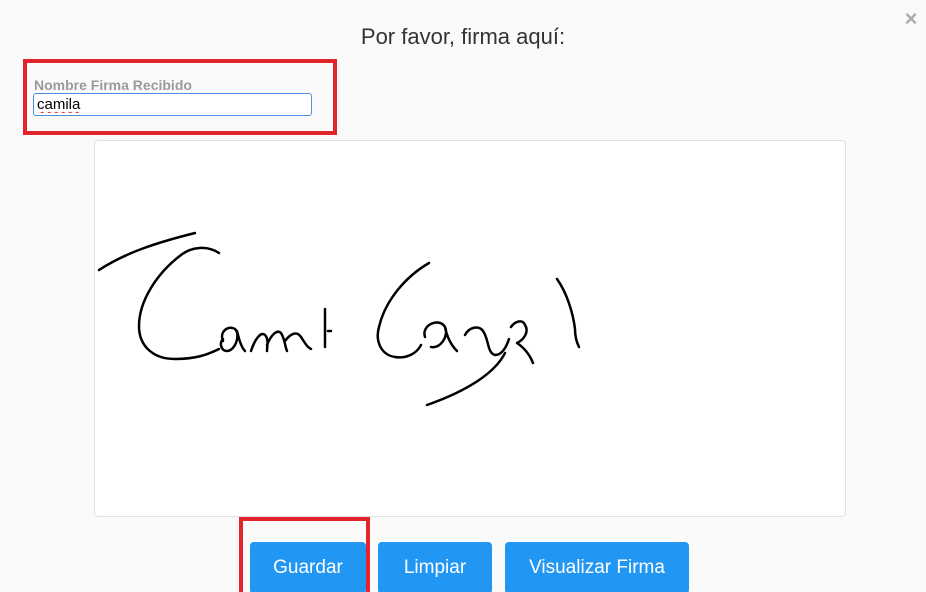  I want to click on view-signature-button: Visualizar Firma, so click(597, 567).